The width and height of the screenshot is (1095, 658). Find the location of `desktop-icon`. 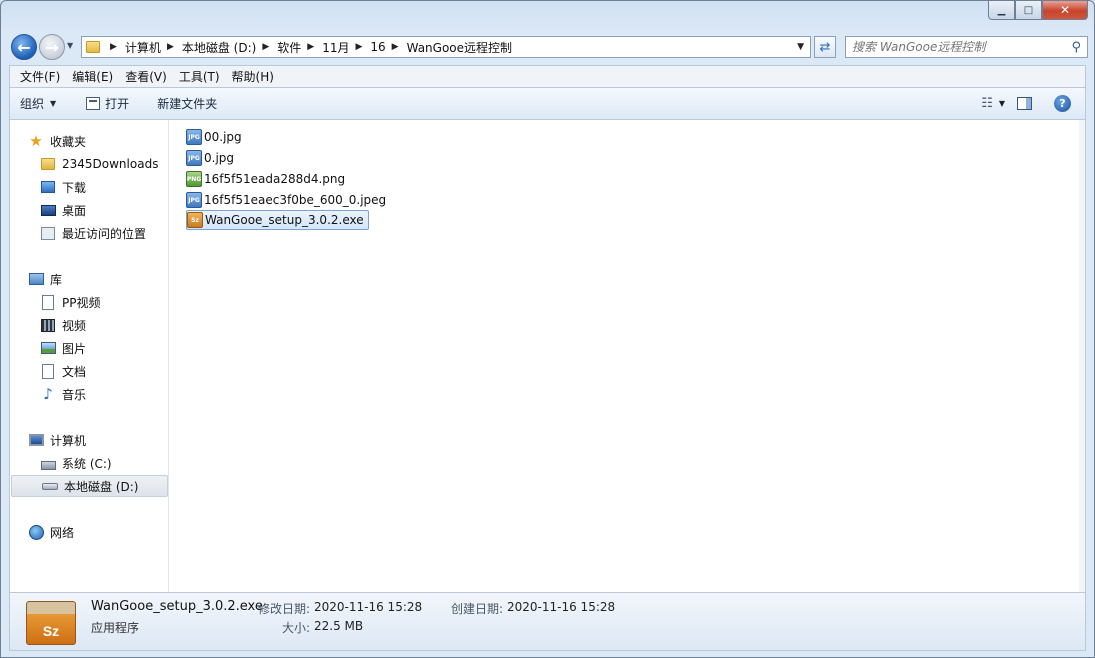

desktop-icon is located at coordinates (48, 210).